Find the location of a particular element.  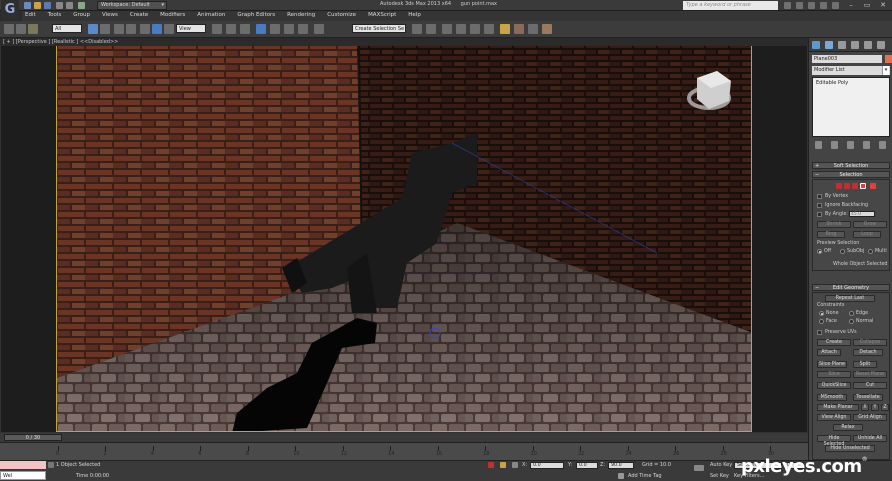

favorites-icon is located at coordinates (823, 5).